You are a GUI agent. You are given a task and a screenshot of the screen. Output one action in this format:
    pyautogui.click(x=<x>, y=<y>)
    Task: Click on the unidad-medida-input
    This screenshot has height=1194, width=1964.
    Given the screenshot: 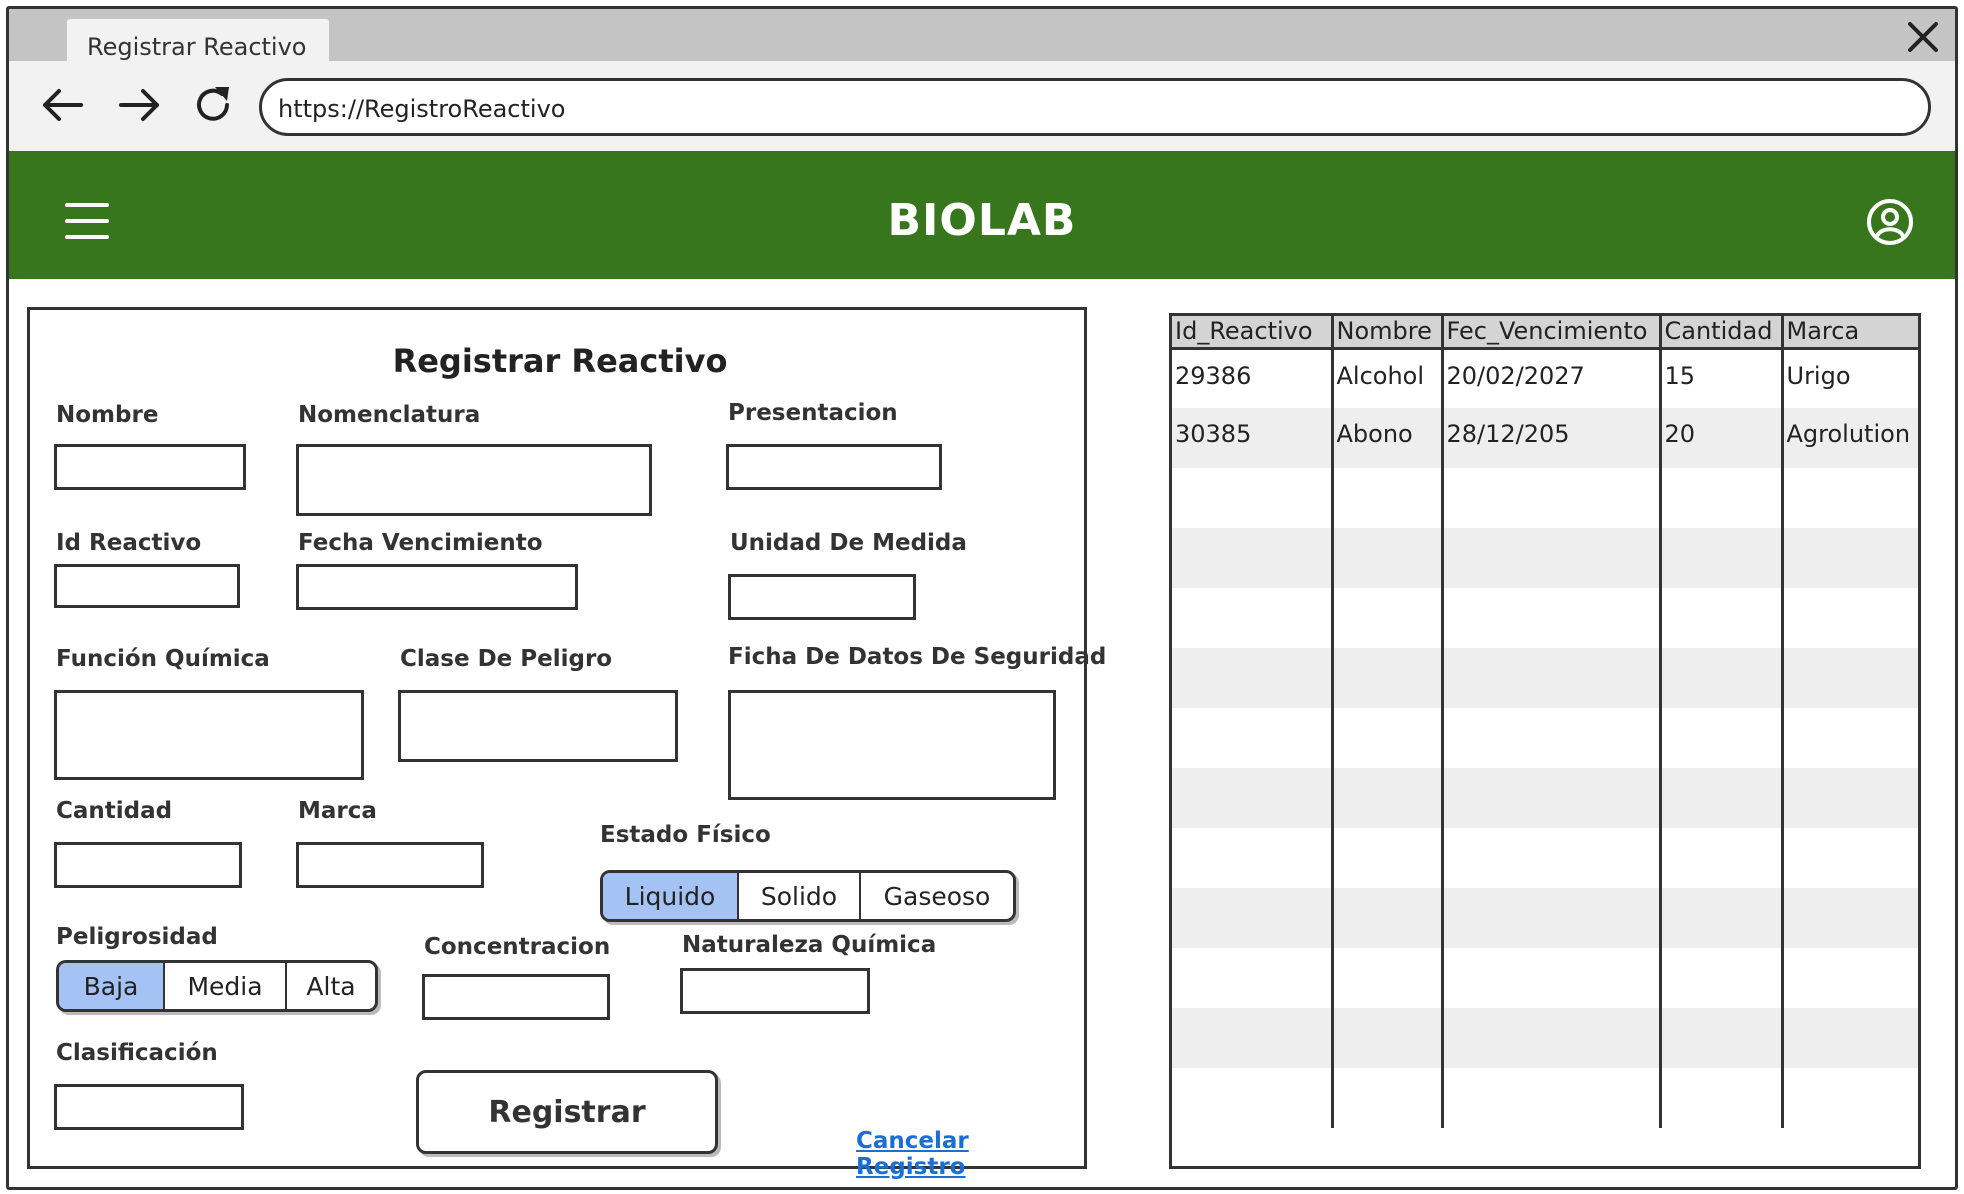 What is the action you would take?
    pyautogui.click(x=822, y=597)
    